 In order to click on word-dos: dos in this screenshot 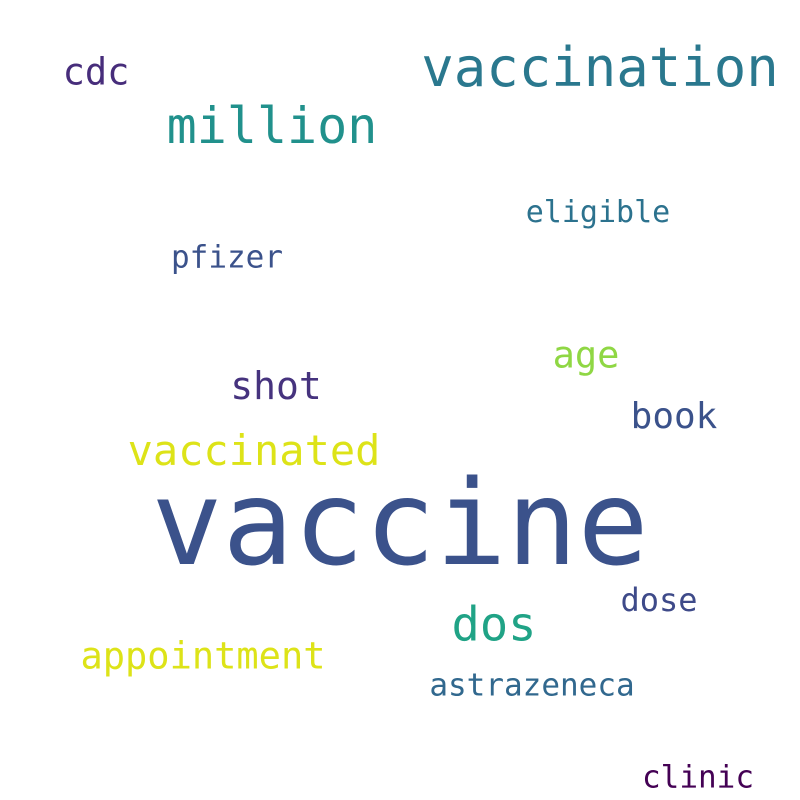, I will do `click(494, 625)`.